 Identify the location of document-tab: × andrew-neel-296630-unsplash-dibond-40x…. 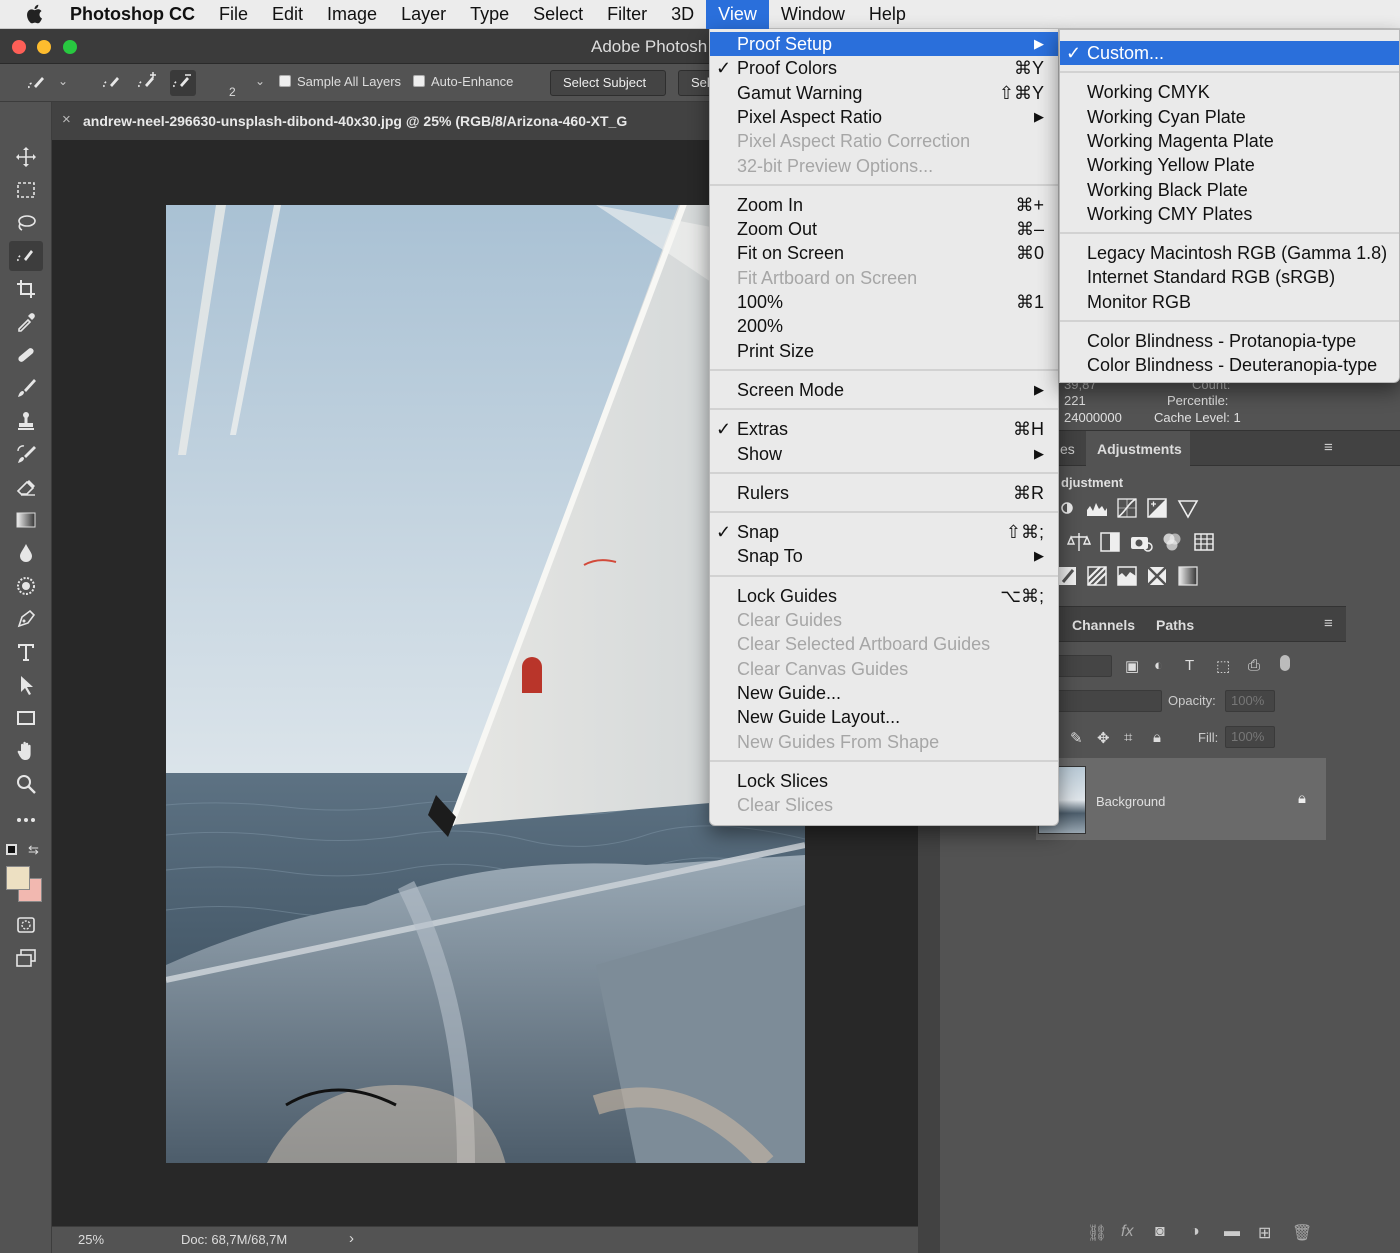
(382, 121).